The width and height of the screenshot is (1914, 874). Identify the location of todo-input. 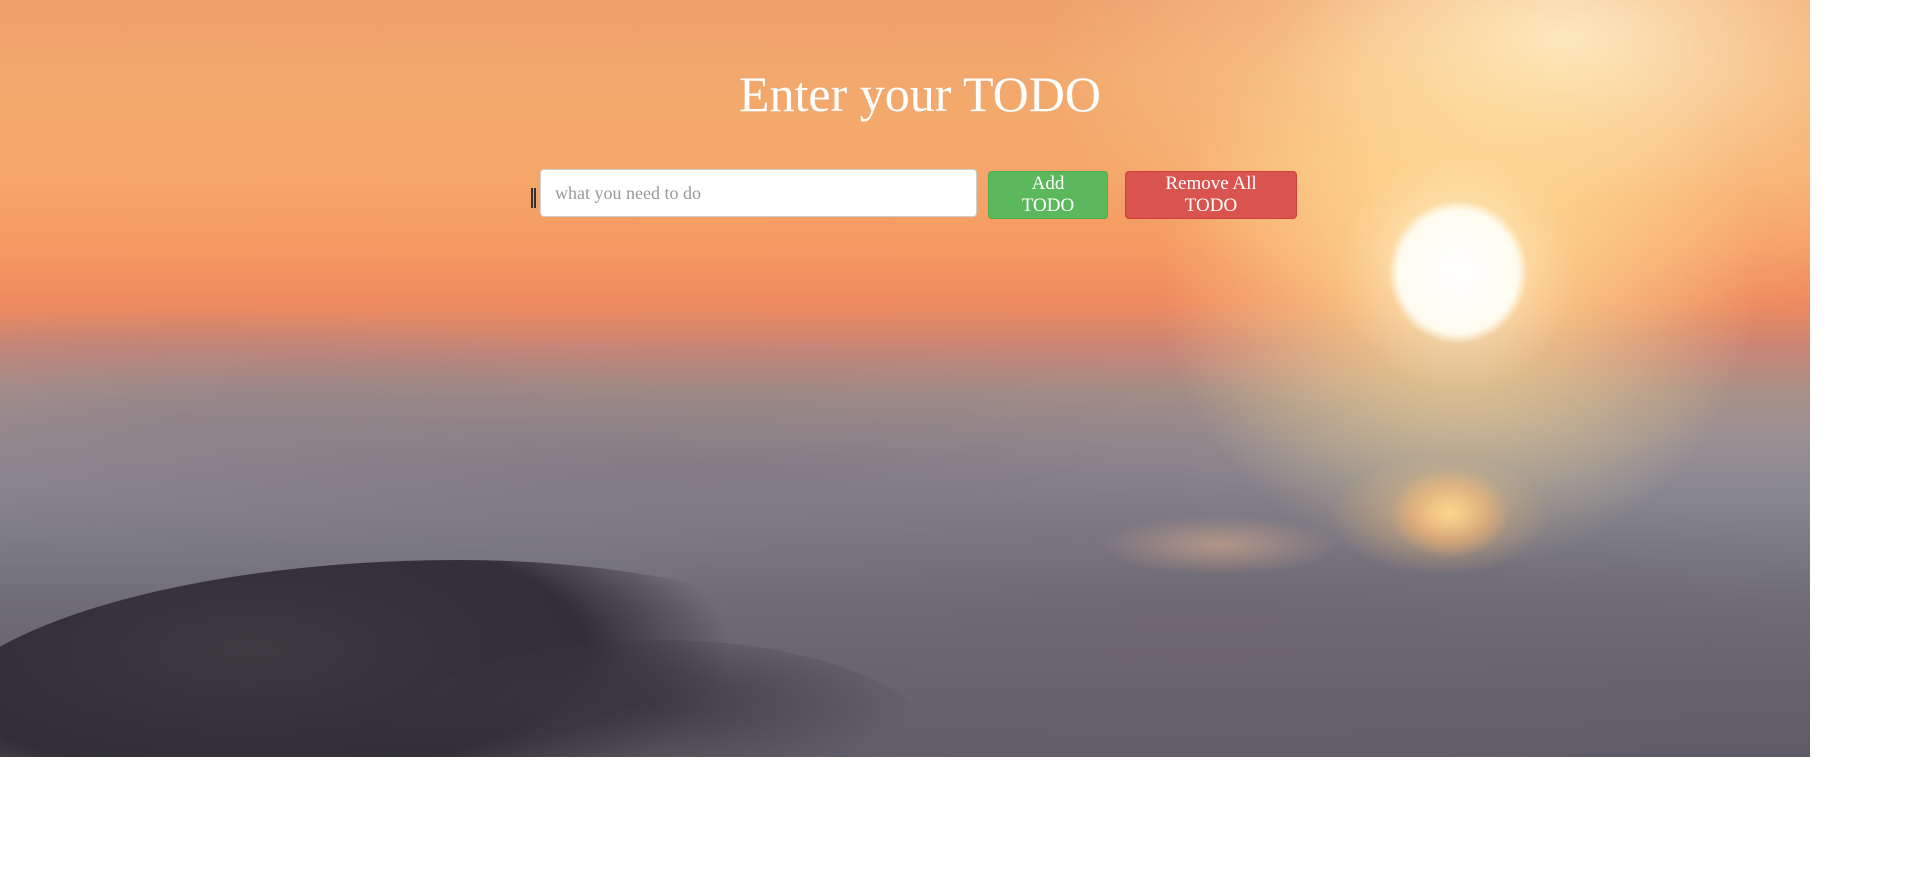
(758, 193).